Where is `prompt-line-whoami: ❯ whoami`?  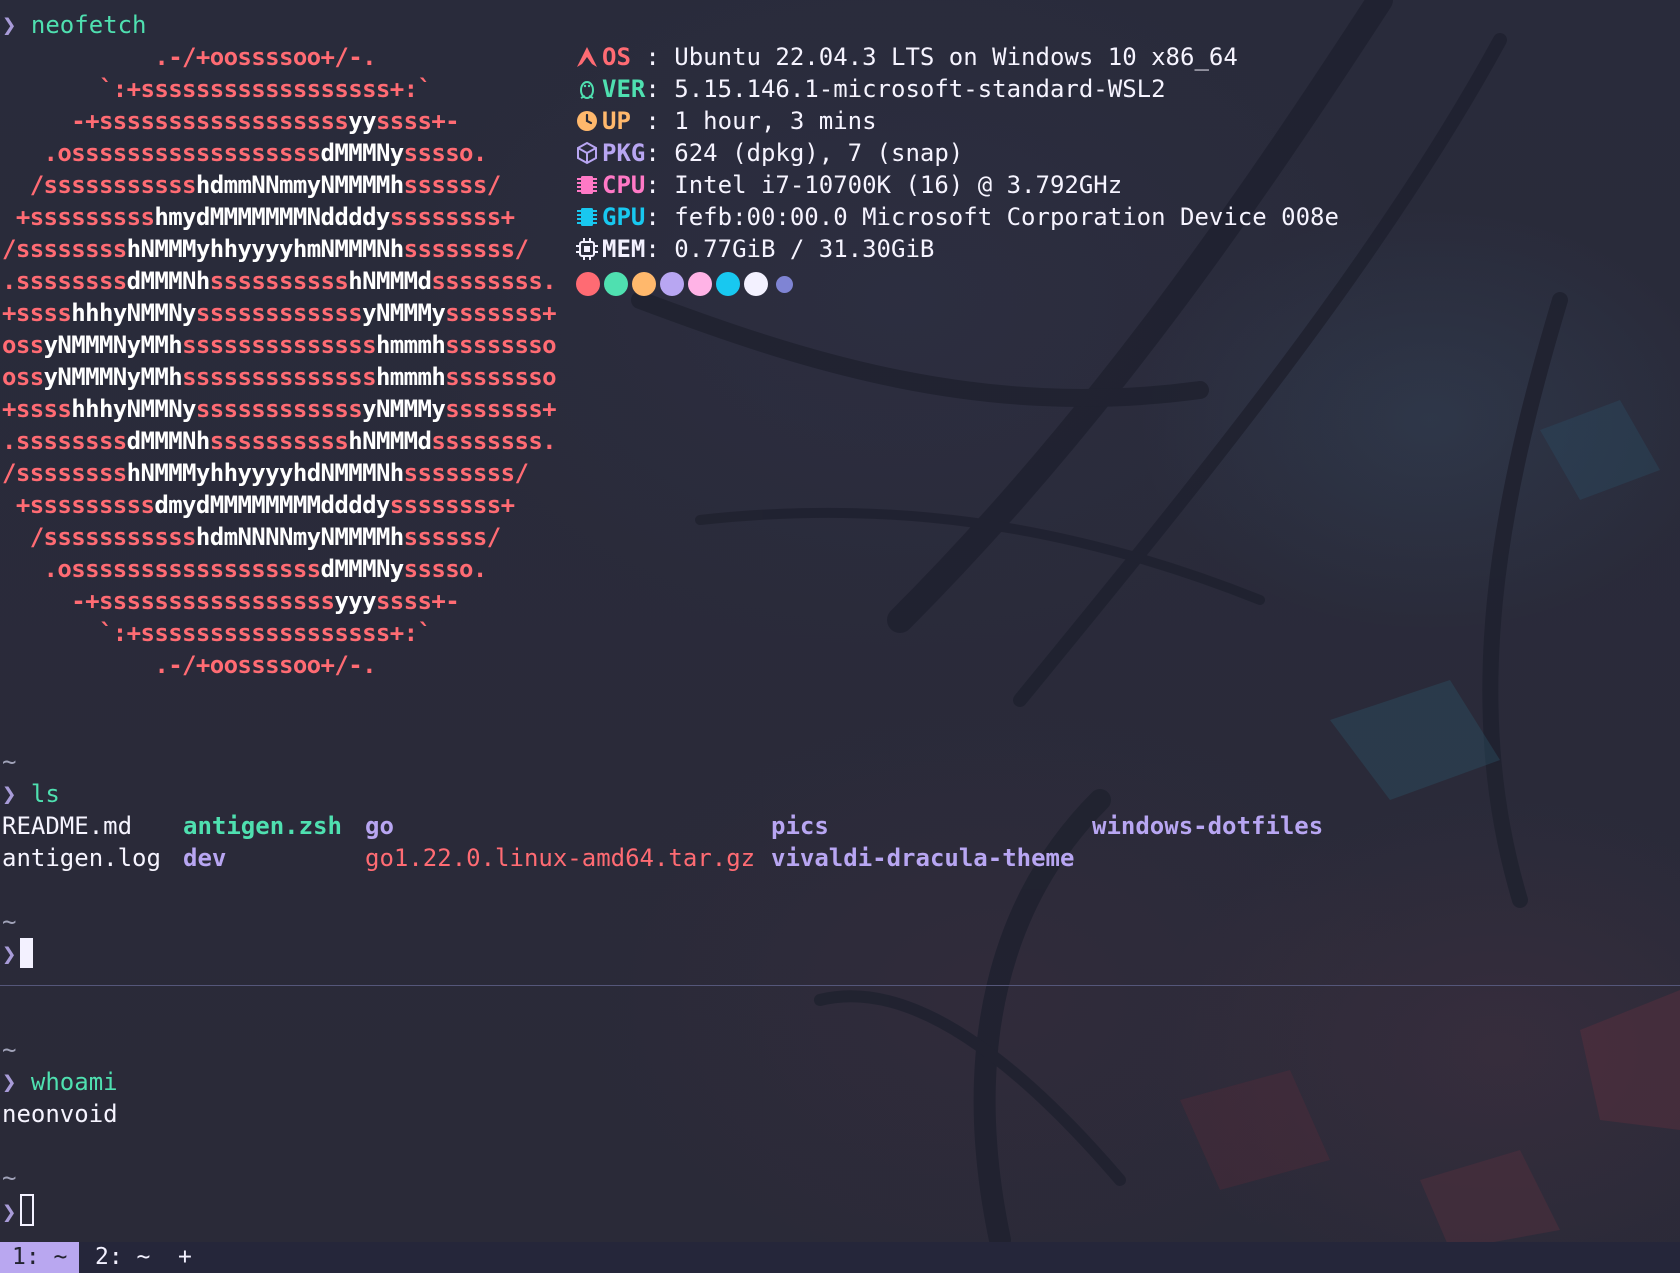
prompt-line-whoami: ❯ whoami is located at coordinates (60, 1082).